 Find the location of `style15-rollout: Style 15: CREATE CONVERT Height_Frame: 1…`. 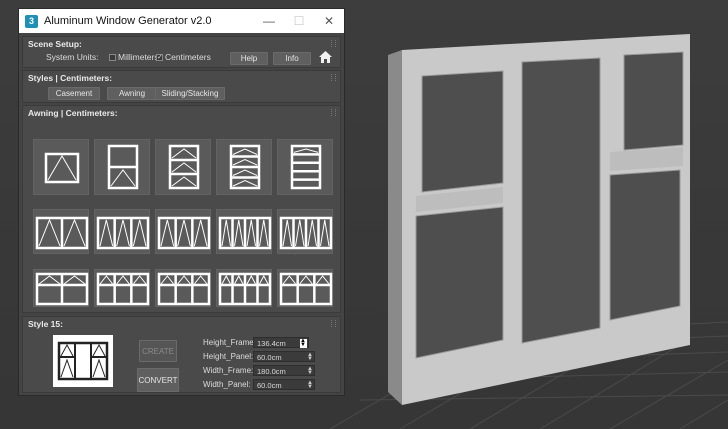

style15-rollout: Style 15: CREATE CONVERT Height_Frame: 1… is located at coordinates (181, 354).